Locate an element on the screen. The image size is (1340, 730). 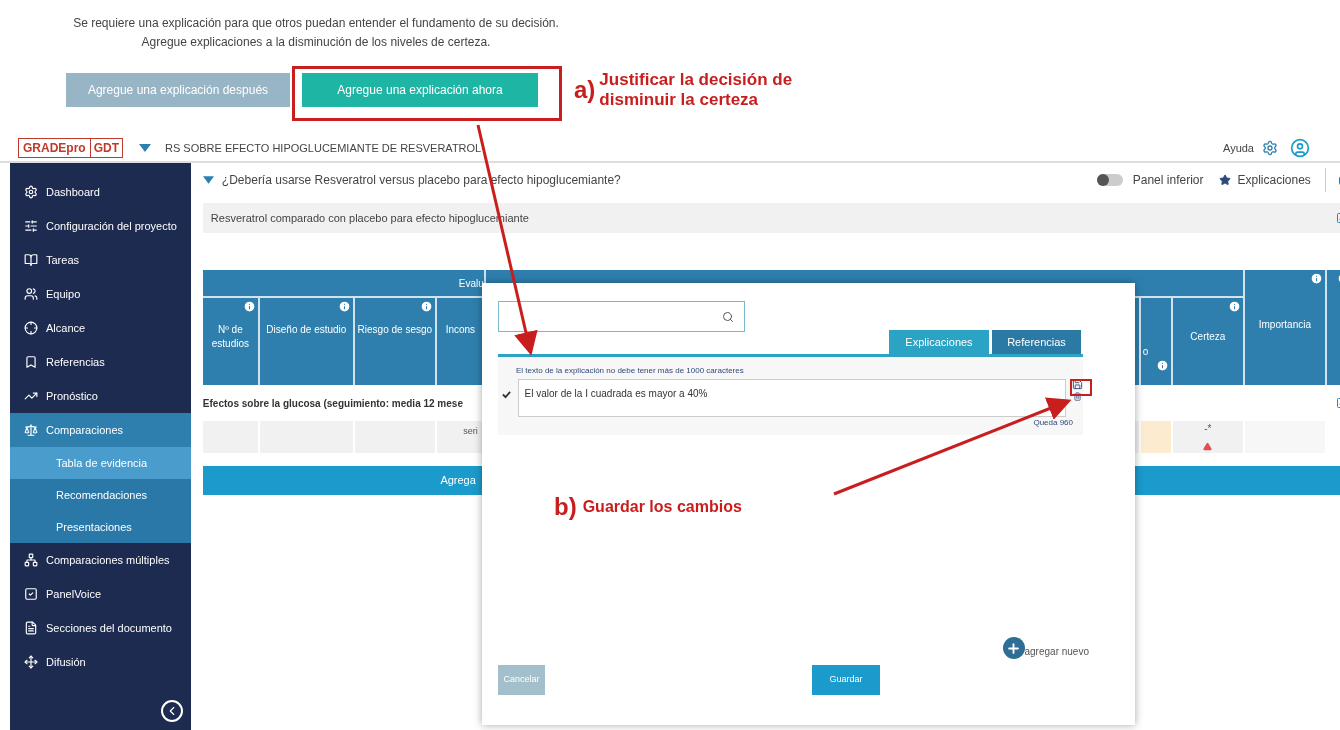
collapse-button is located at coordinates (171, 711).